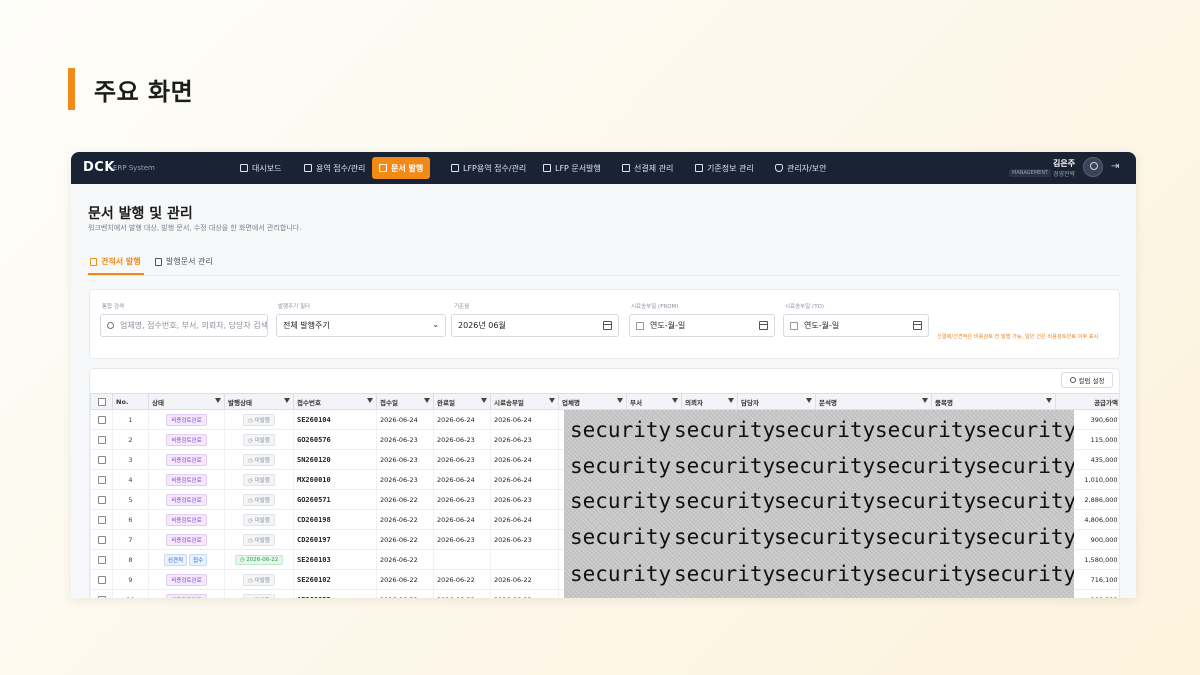 The height and width of the screenshot is (675, 1200). I want to click on nav-service-intake: 용역 접수/관리, so click(334, 168).